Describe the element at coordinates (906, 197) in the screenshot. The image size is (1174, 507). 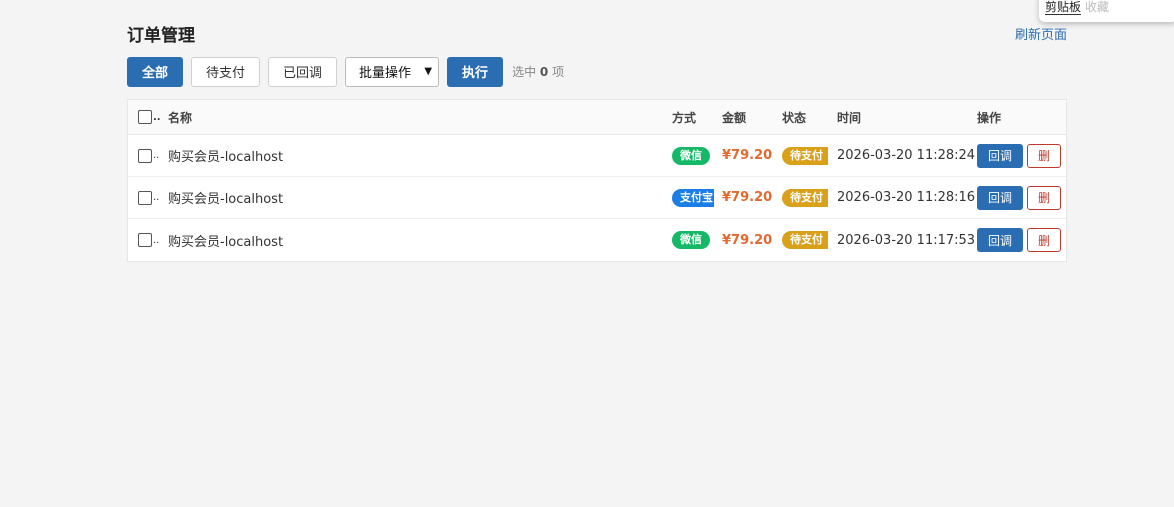
I see `order-time: 2026-03-20 11:28:16` at that location.